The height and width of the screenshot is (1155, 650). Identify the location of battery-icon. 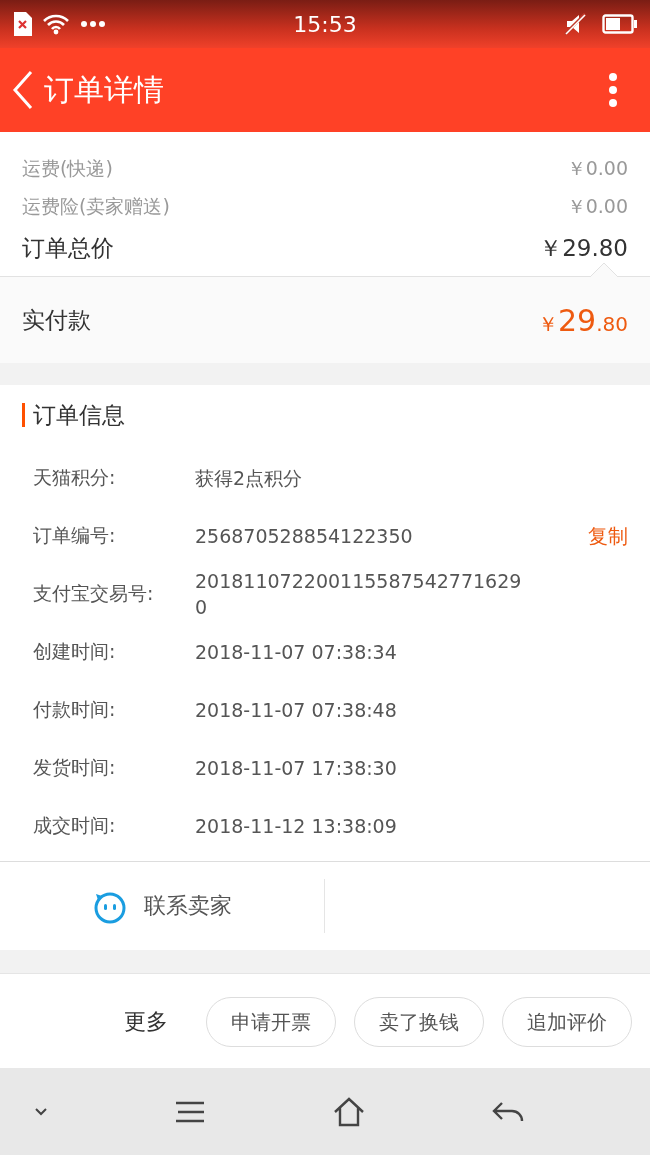
(620, 24).